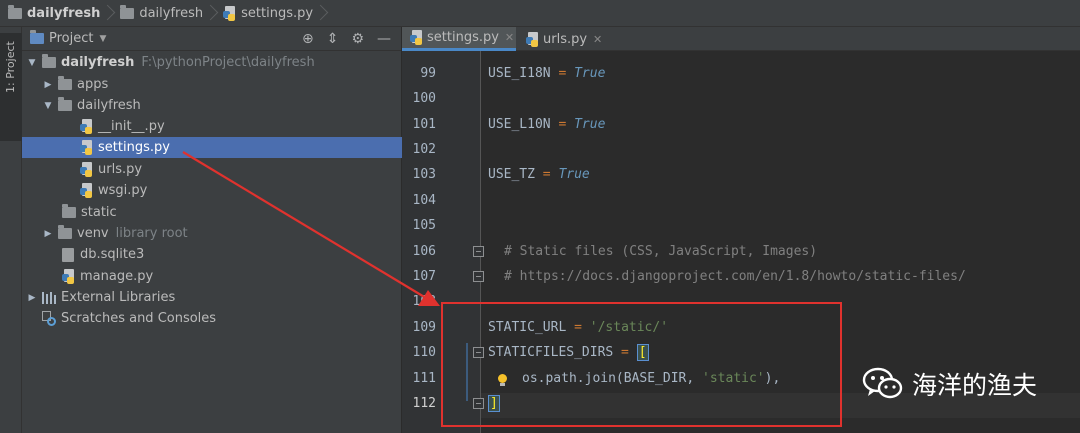 This screenshot has height=433, width=1080. What do you see at coordinates (546, 124) in the screenshot?
I see `code-line-101: USE_L10N = True` at bounding box center [546, 124].